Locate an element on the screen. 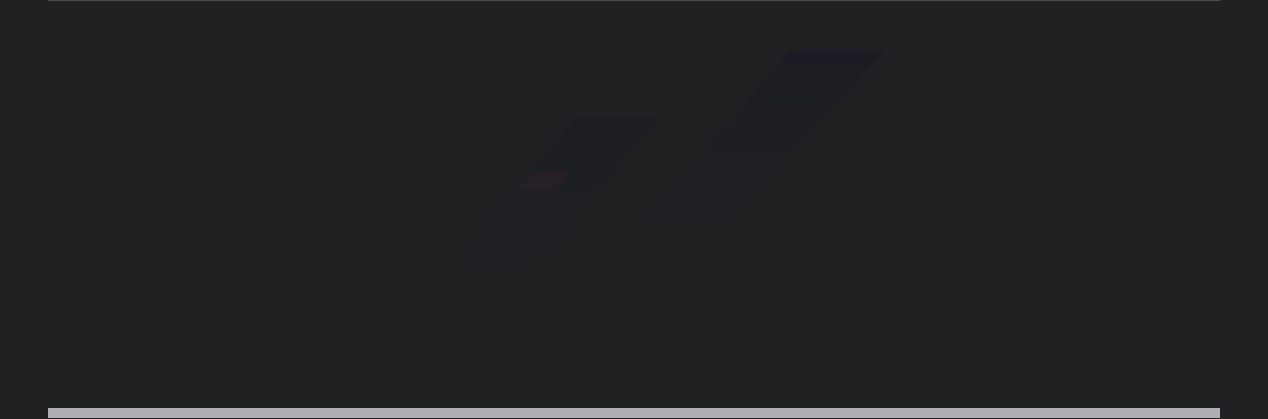 The width and height of the screenshot is (1268, 419). watermark-stripe-right is located at coordinates (732, 175).